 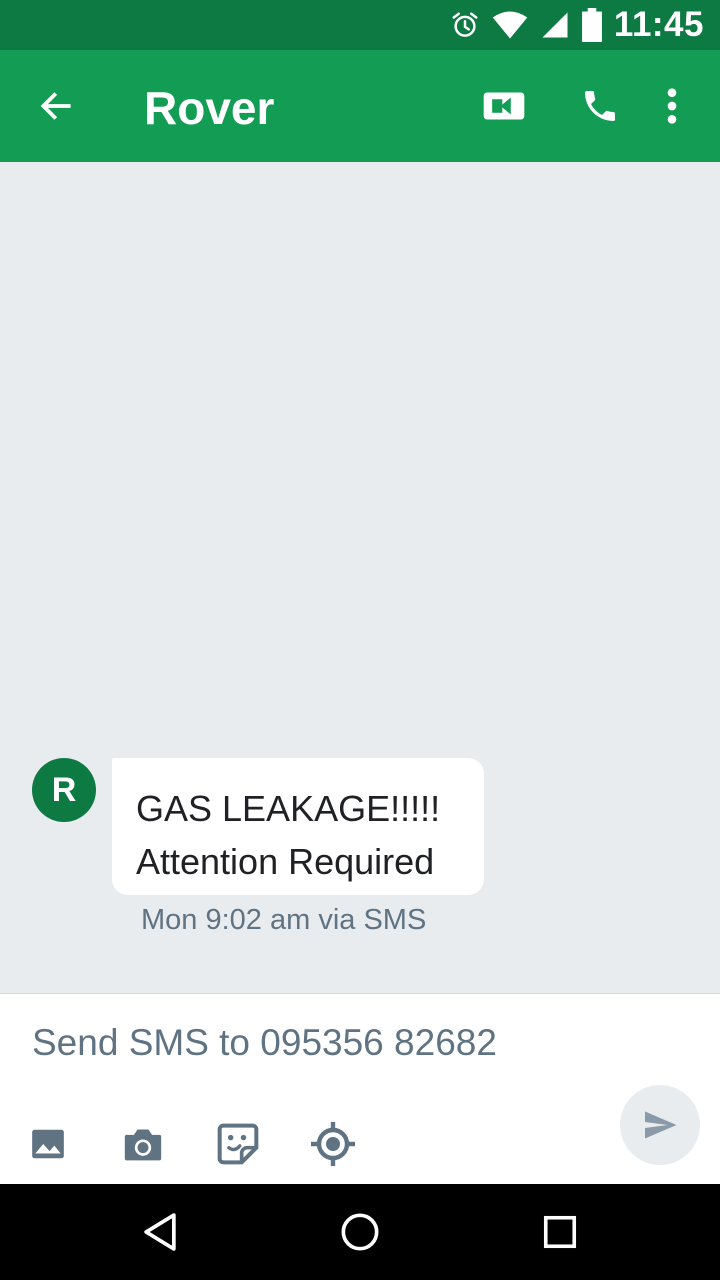 I want to click on home-circle-icon, so click(x=360, y=1232).